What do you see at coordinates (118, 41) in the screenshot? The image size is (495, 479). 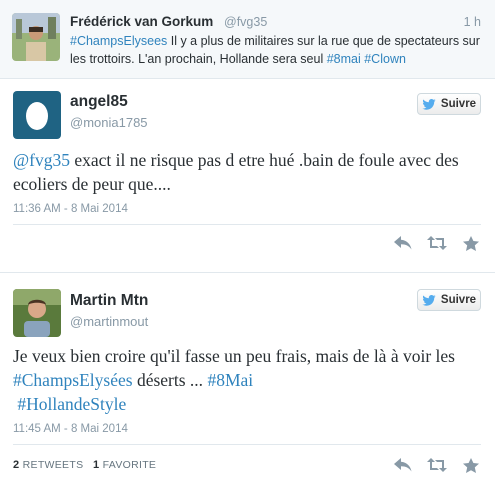 I see `hashtag-link: #ChampsElysees` at bounding box center [118, 41].